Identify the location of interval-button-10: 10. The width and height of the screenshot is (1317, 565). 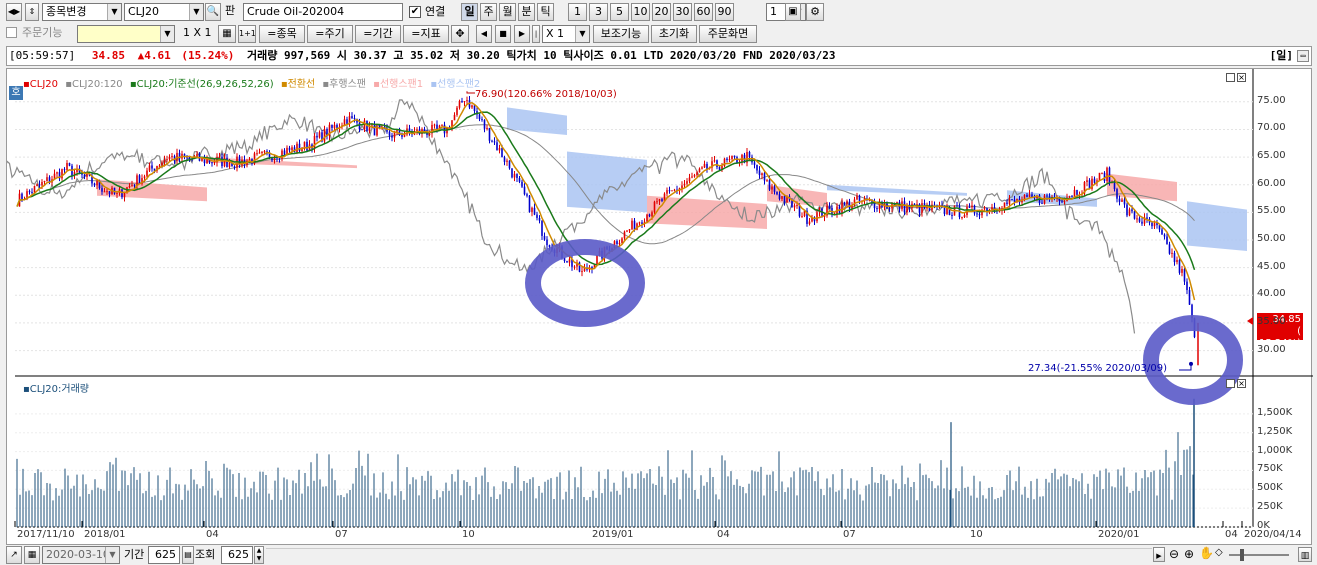
(640, 12).